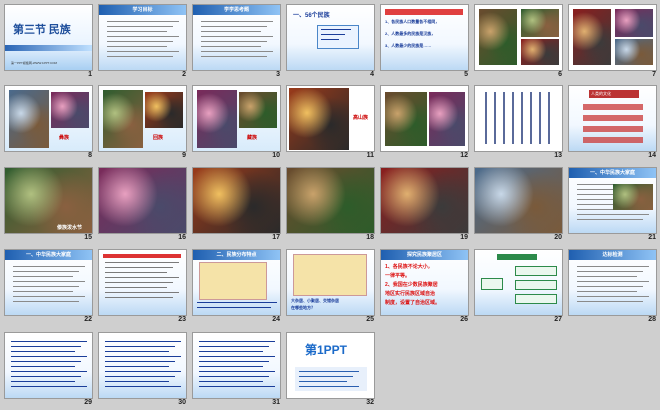  I want to click on slide-cell: 20, so click(519, 203).